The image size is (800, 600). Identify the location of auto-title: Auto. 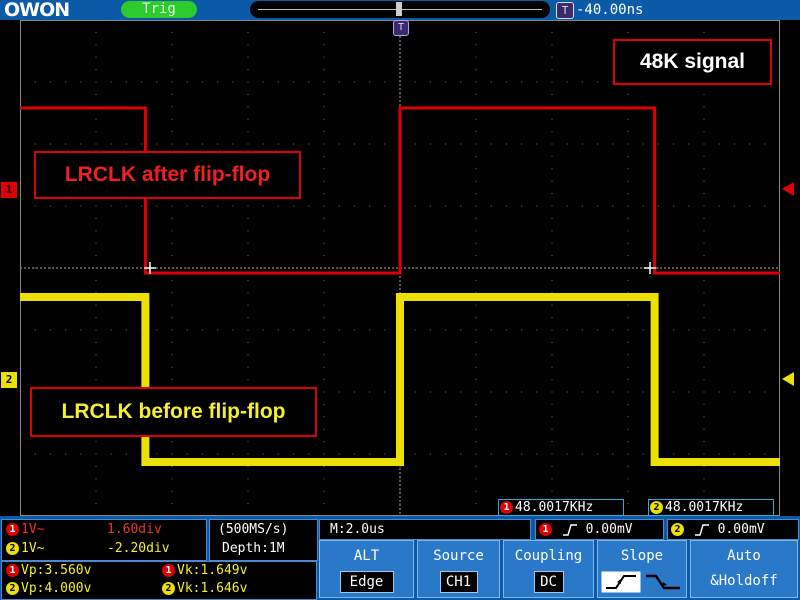
(744, 556).